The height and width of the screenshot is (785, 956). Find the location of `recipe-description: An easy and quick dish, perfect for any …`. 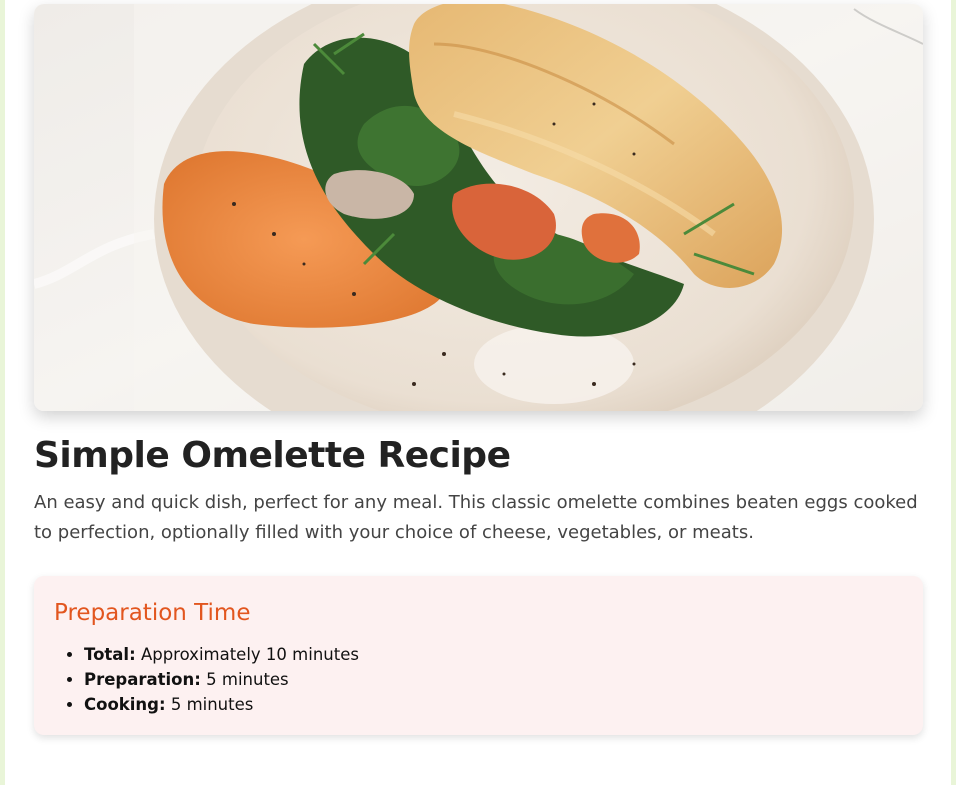

recipe-description: An easy and quick dish, perfect for any … is located at coordinates (476, 517).